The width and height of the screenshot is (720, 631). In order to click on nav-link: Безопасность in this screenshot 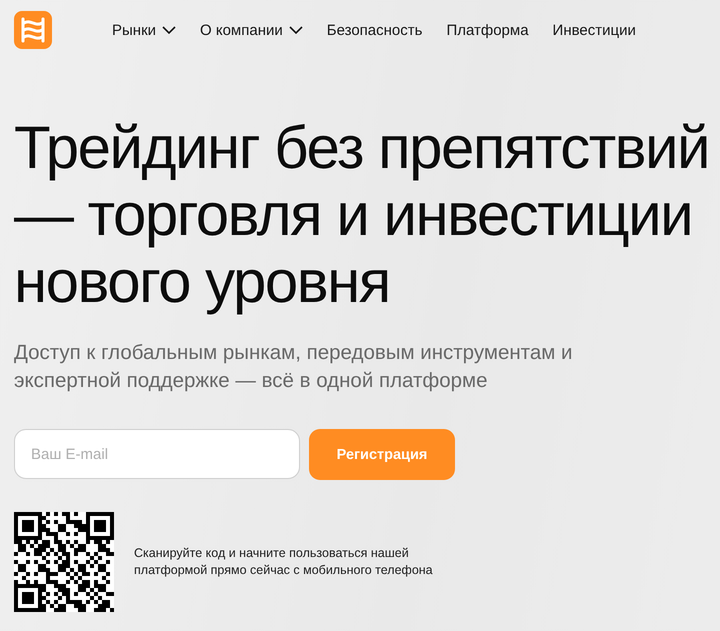, I will do `click(374, 30)`.